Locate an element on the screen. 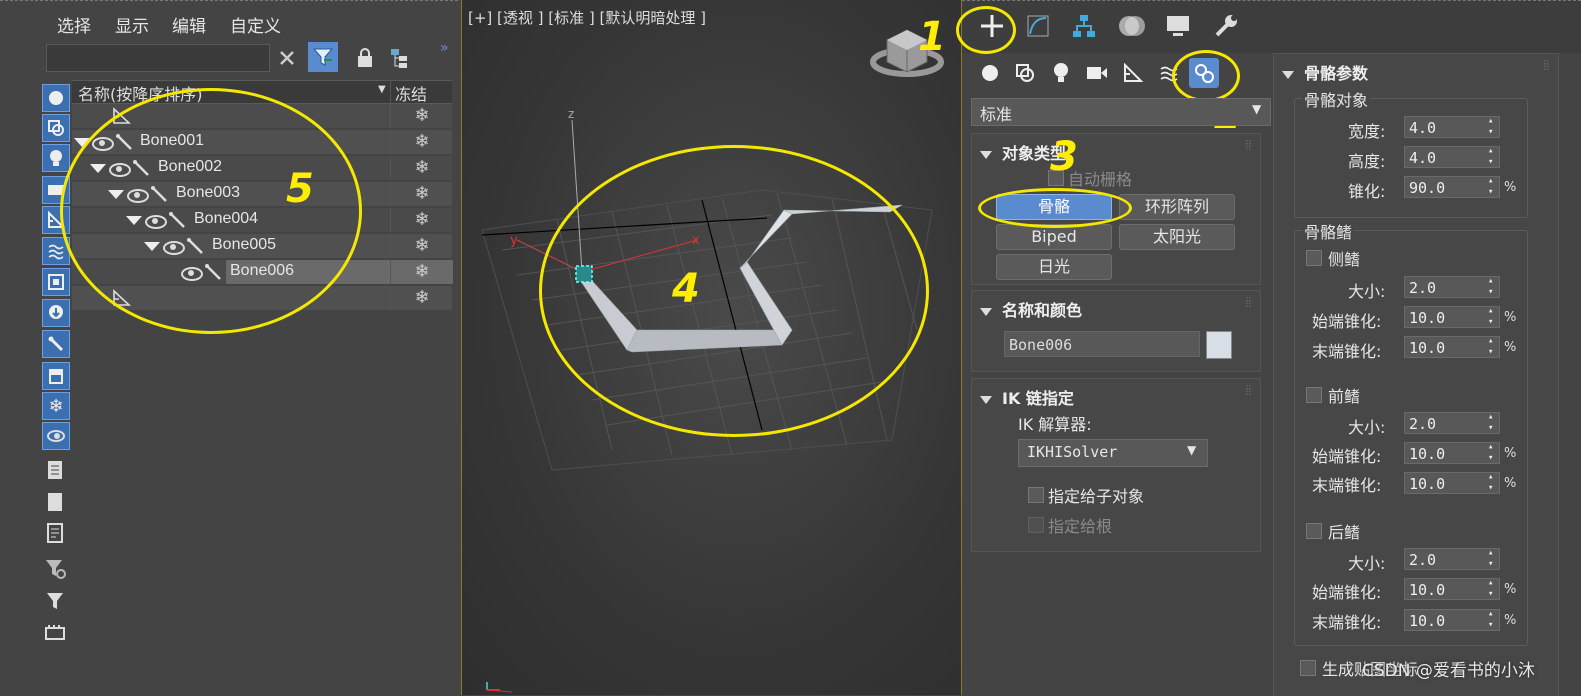 The width and height of the screenshot is (1581, 696). front-fin-label: 前鳍 is located at coordinates (1344, 396).